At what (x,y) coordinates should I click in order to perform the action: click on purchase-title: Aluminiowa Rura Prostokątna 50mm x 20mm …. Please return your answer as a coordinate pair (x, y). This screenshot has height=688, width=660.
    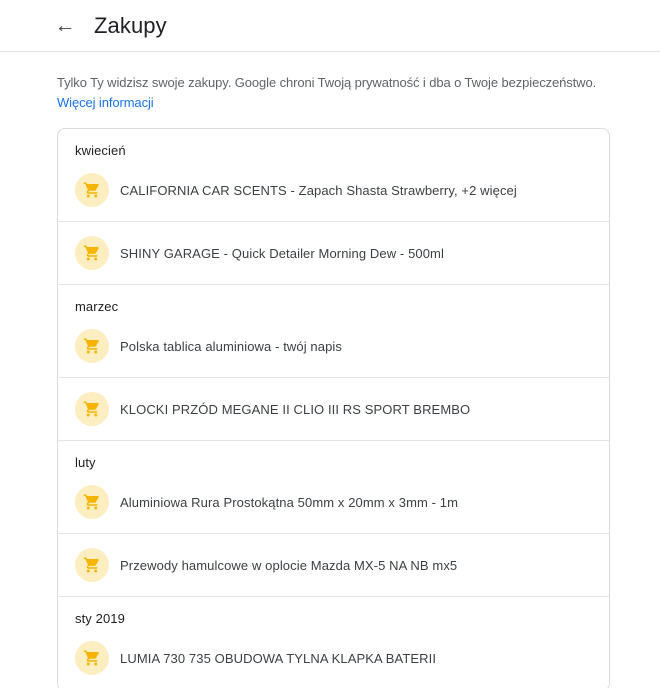
    Looking at the image, I should click on (289, 502).